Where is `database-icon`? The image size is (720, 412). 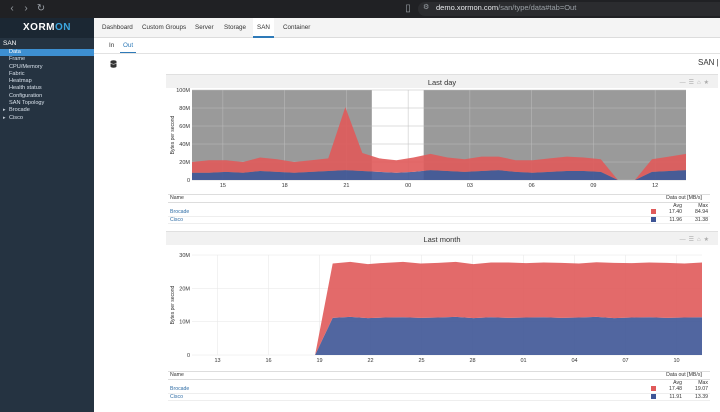 database-icon is located at coordinates (113, 64).